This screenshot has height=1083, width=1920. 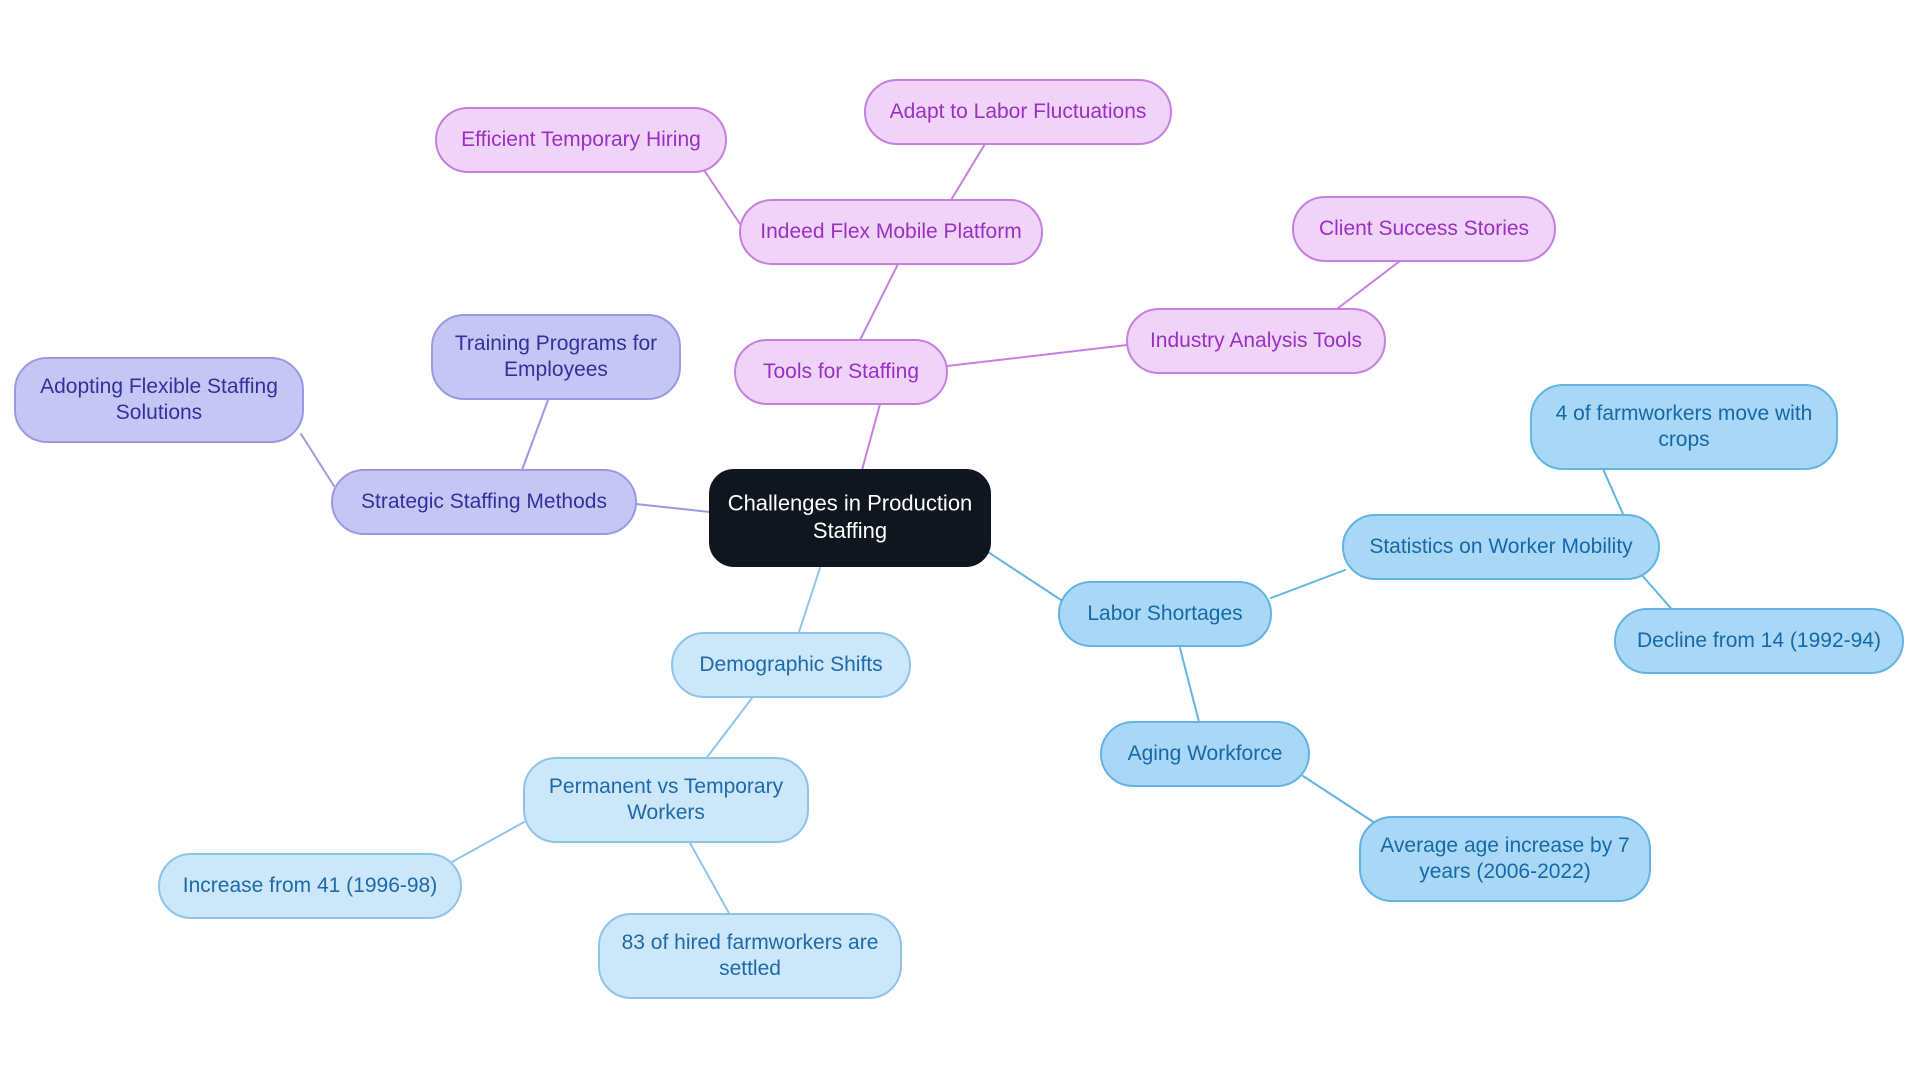 I want to click on mindmap-node-increase-from-41: Increase from 41 (1996-98), so click(x=310, y=886).